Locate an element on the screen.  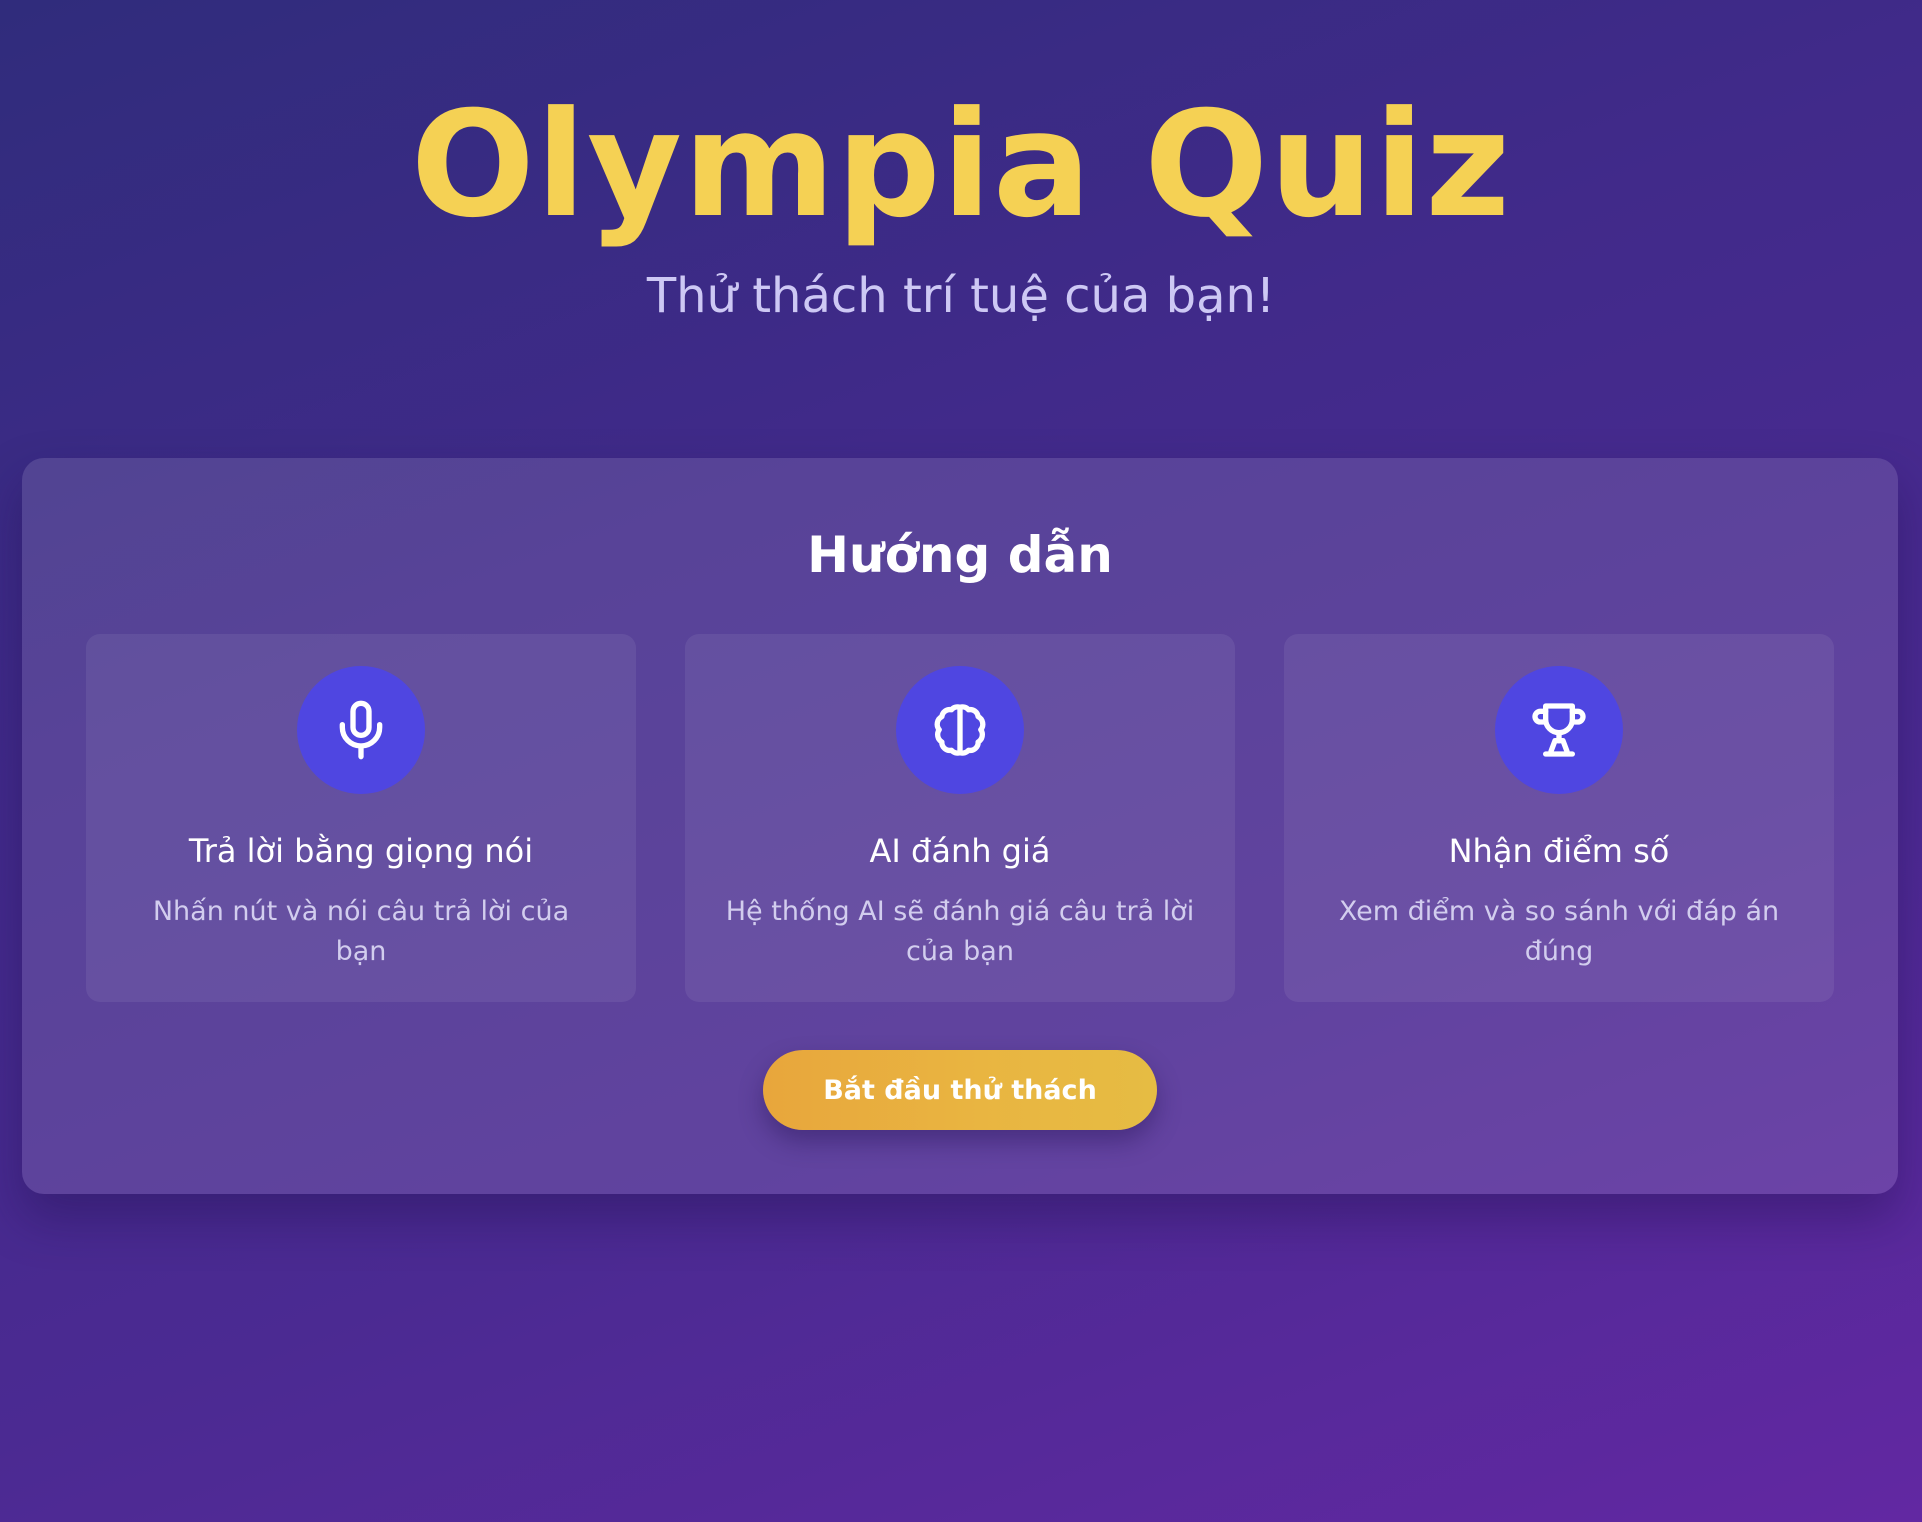
microphone-icon is located at coordinates (361, 730).